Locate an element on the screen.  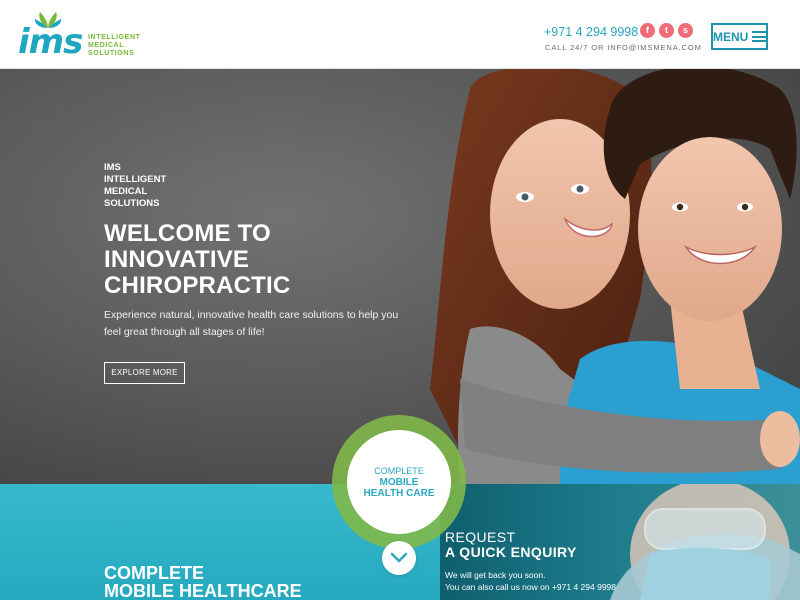
enquiry-message-line: We will get back you soon. is located at coordinates (495, 575).